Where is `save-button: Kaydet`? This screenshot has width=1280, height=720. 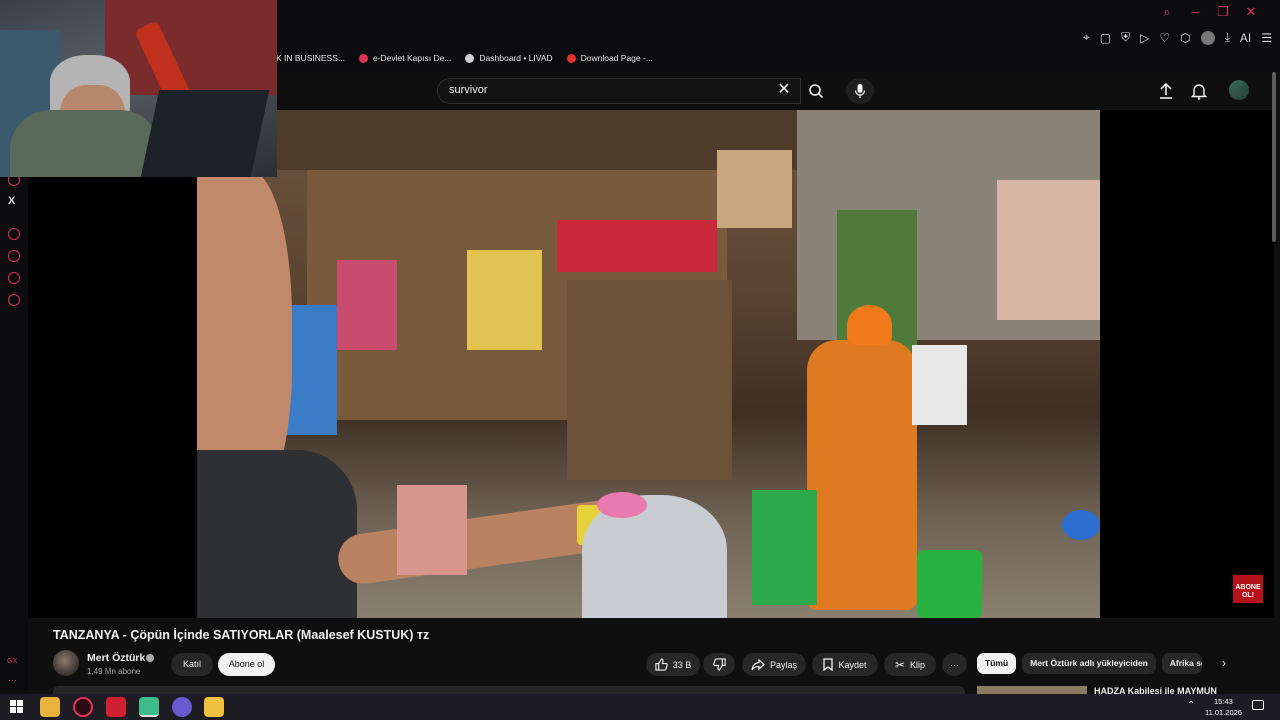 save-button: Kaydet is located at coordinates (845, 664).